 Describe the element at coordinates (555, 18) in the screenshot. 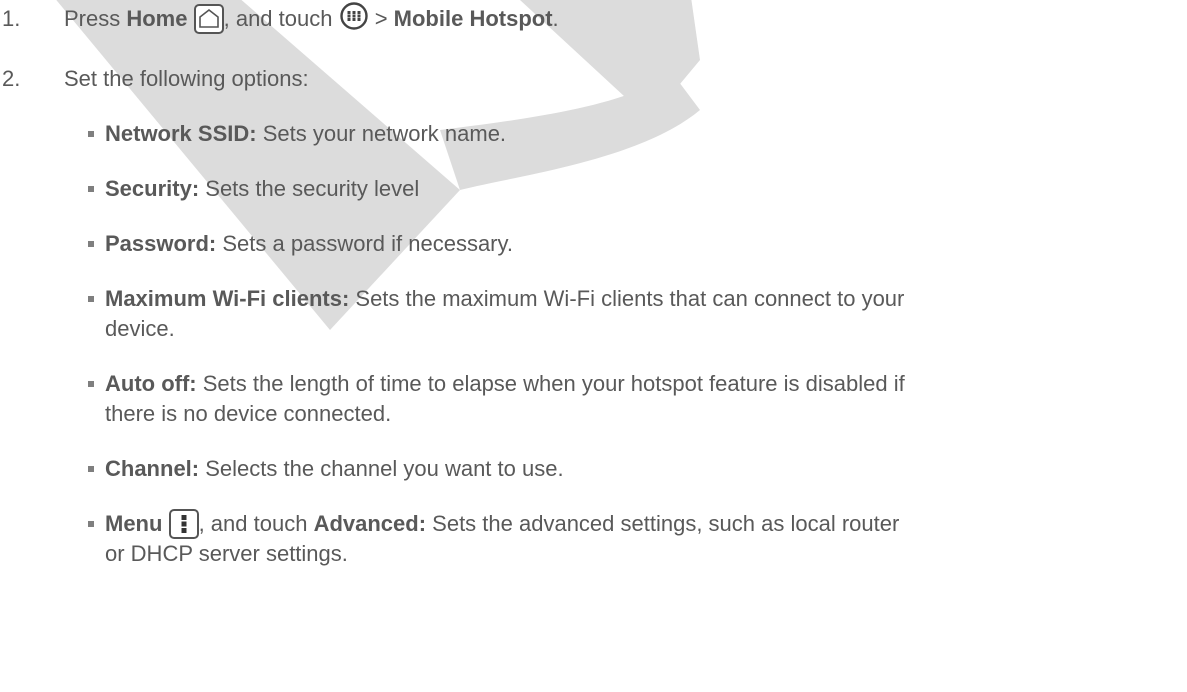

I see `step-1-end: .` at that location.